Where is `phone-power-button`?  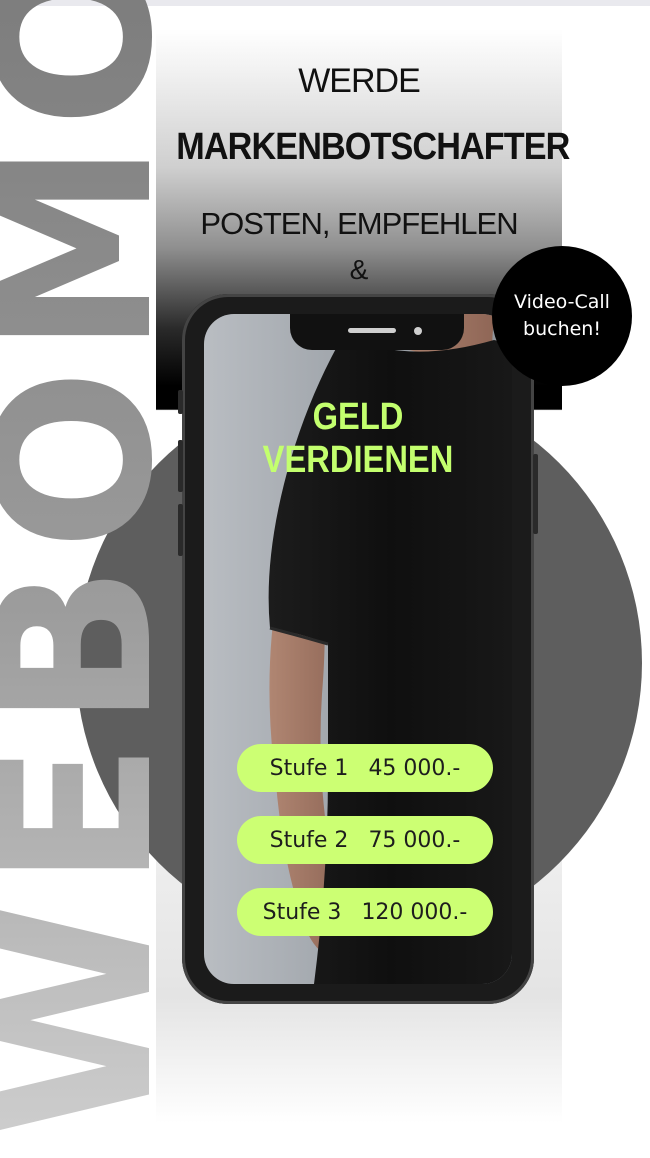
phone-power-button is located at coordinates (535, 494).